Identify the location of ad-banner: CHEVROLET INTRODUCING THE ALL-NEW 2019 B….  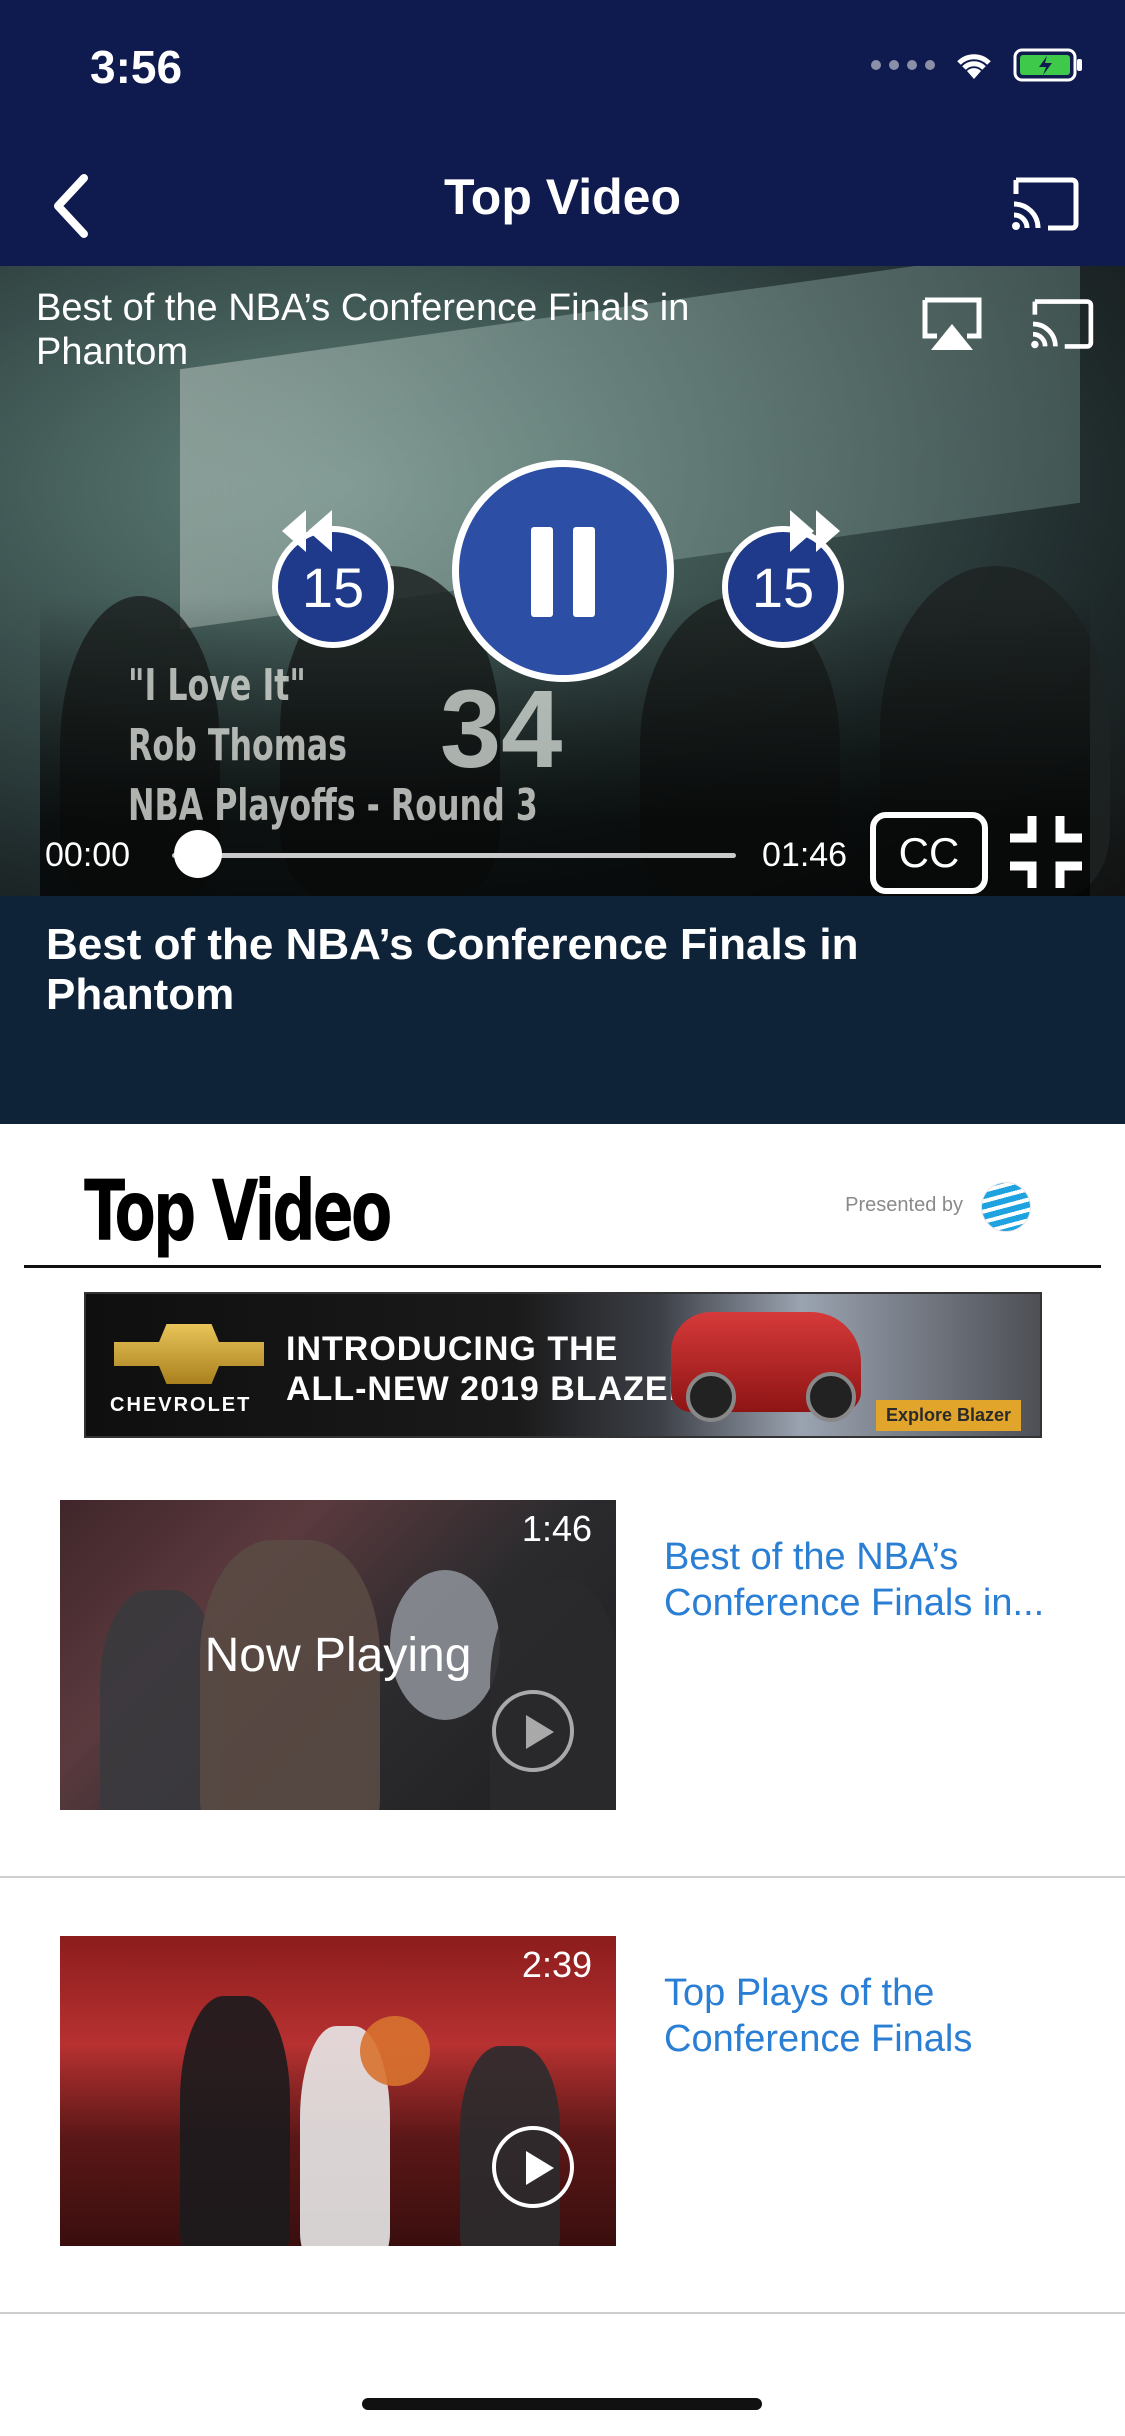
(563, 1365).